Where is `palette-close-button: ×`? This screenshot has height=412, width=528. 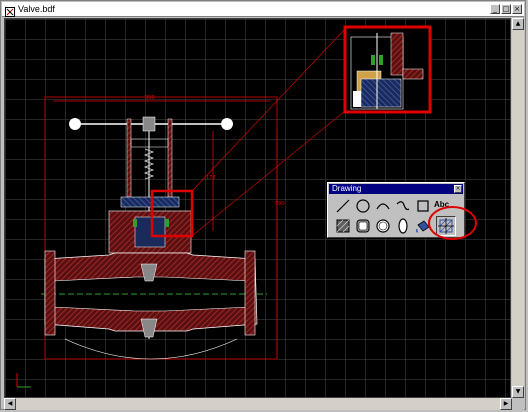 palette-close-button: × is located at coordinates (458, 189).